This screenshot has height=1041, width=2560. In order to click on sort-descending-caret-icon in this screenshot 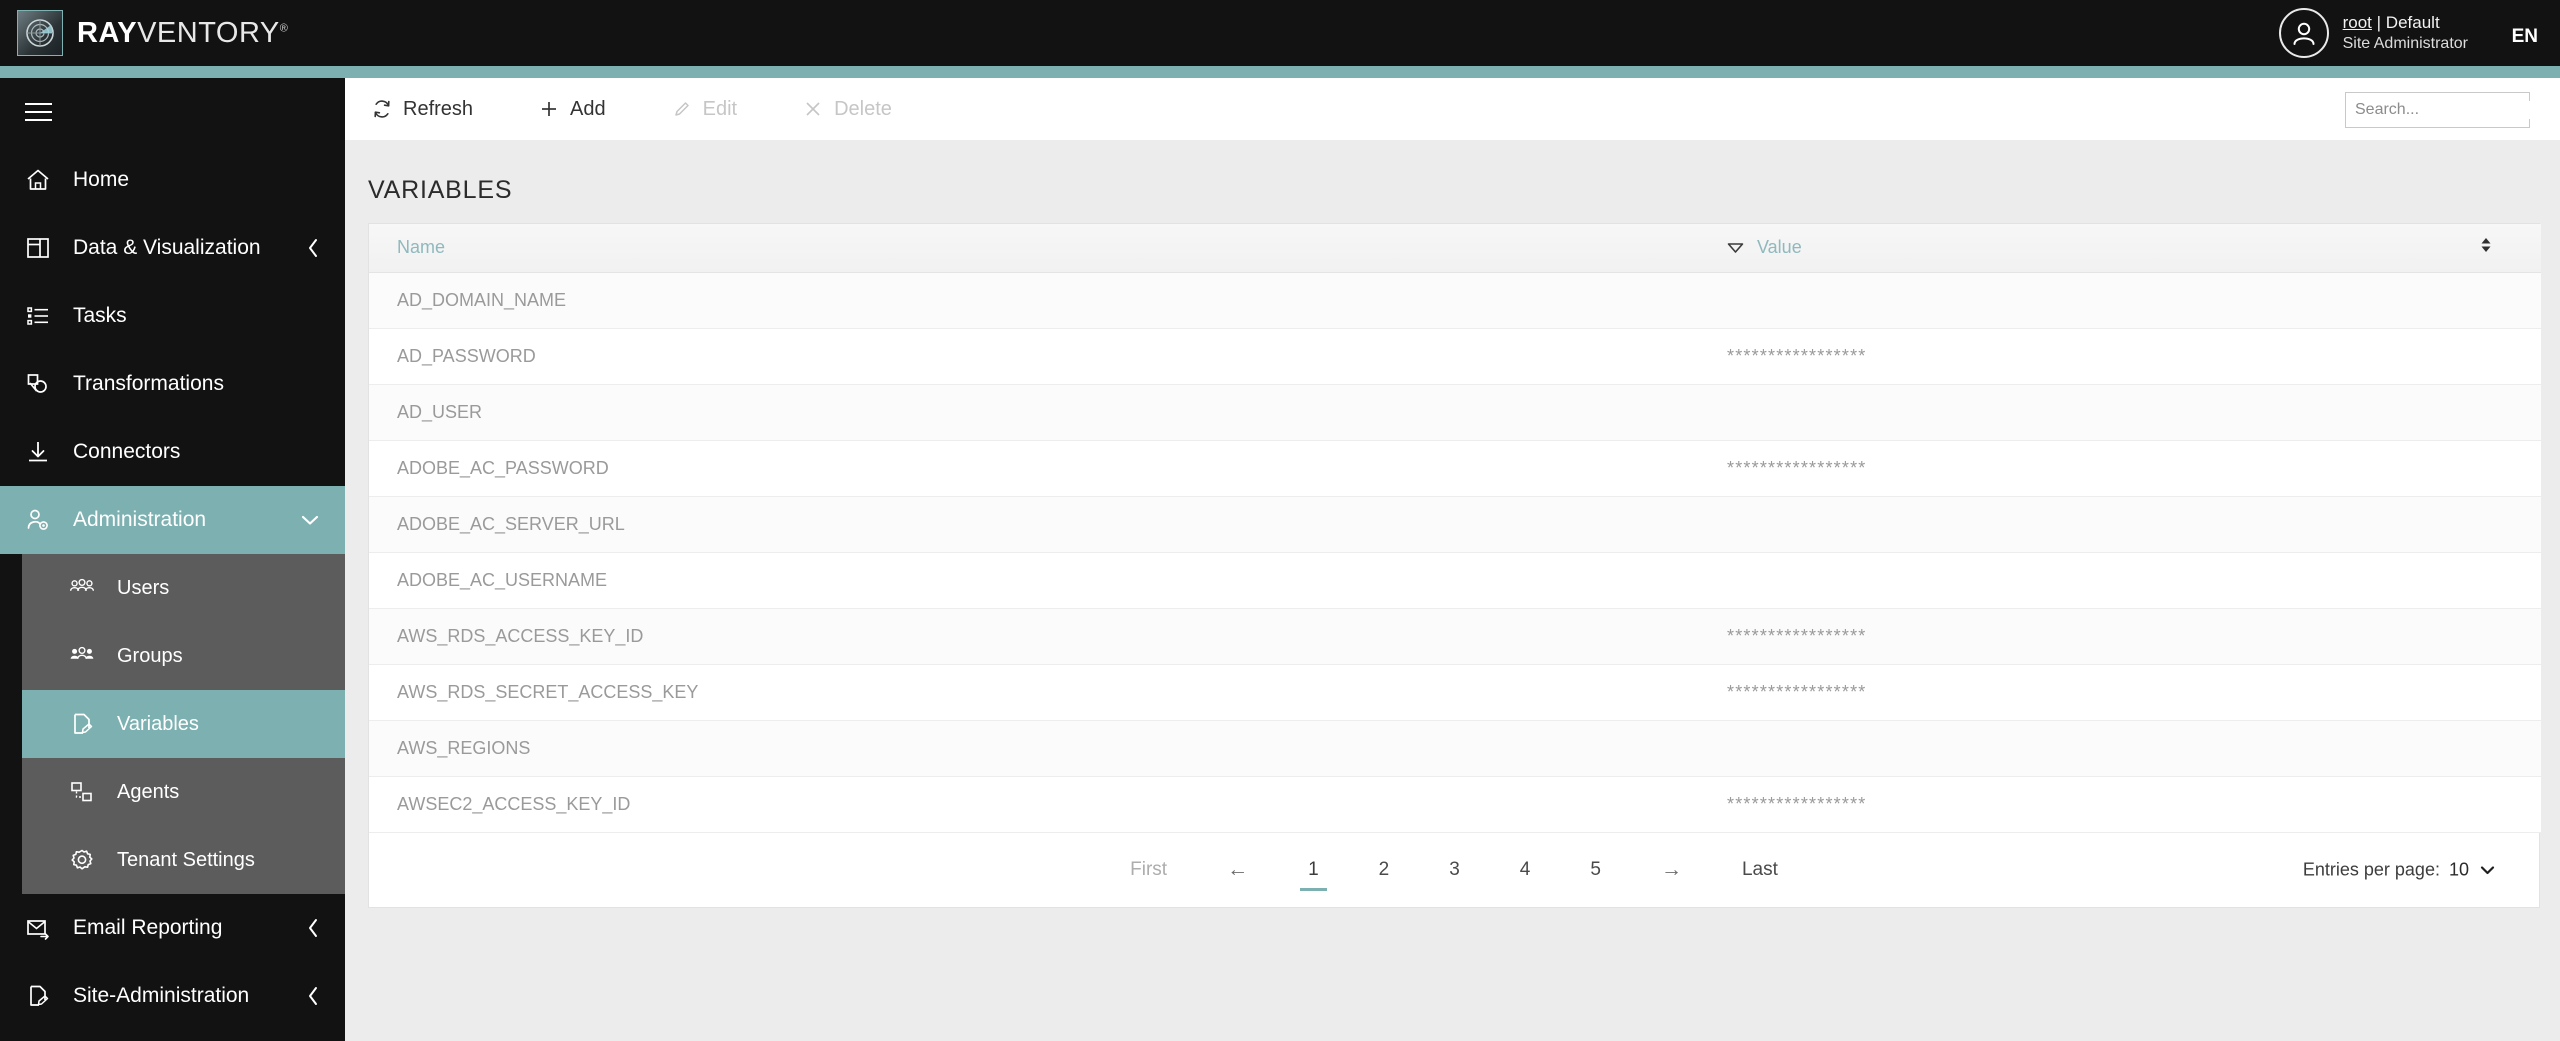, I will do `click(1735, 248)`.